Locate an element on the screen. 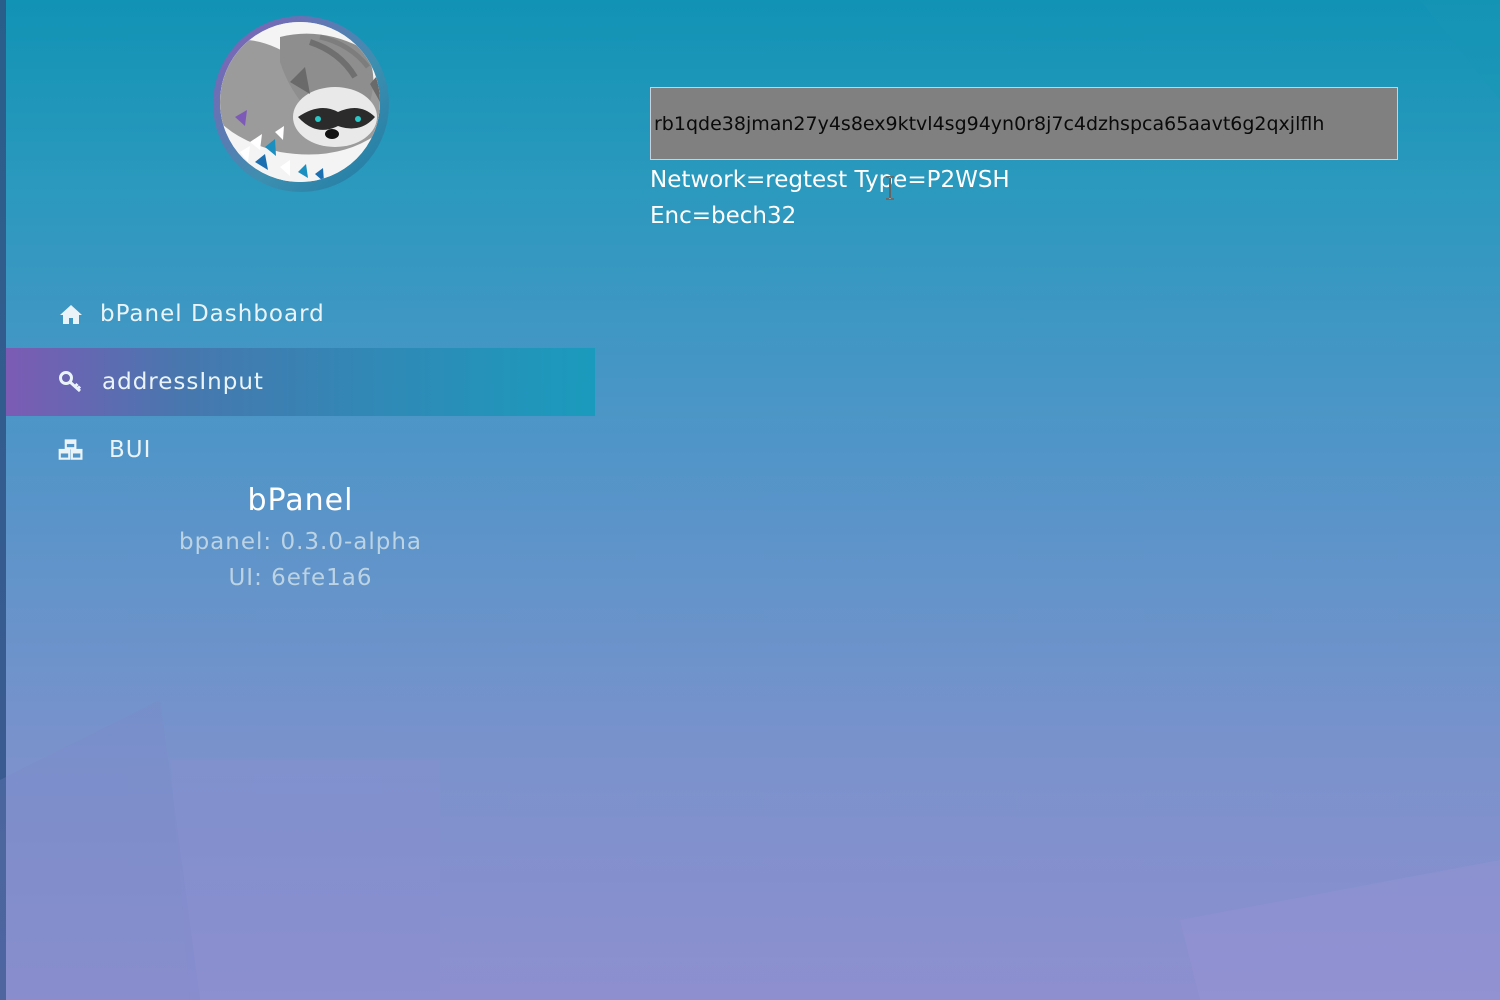 This screenshot has height=1000, width=1500. cubes-icon is located at coordinates (71, 450).